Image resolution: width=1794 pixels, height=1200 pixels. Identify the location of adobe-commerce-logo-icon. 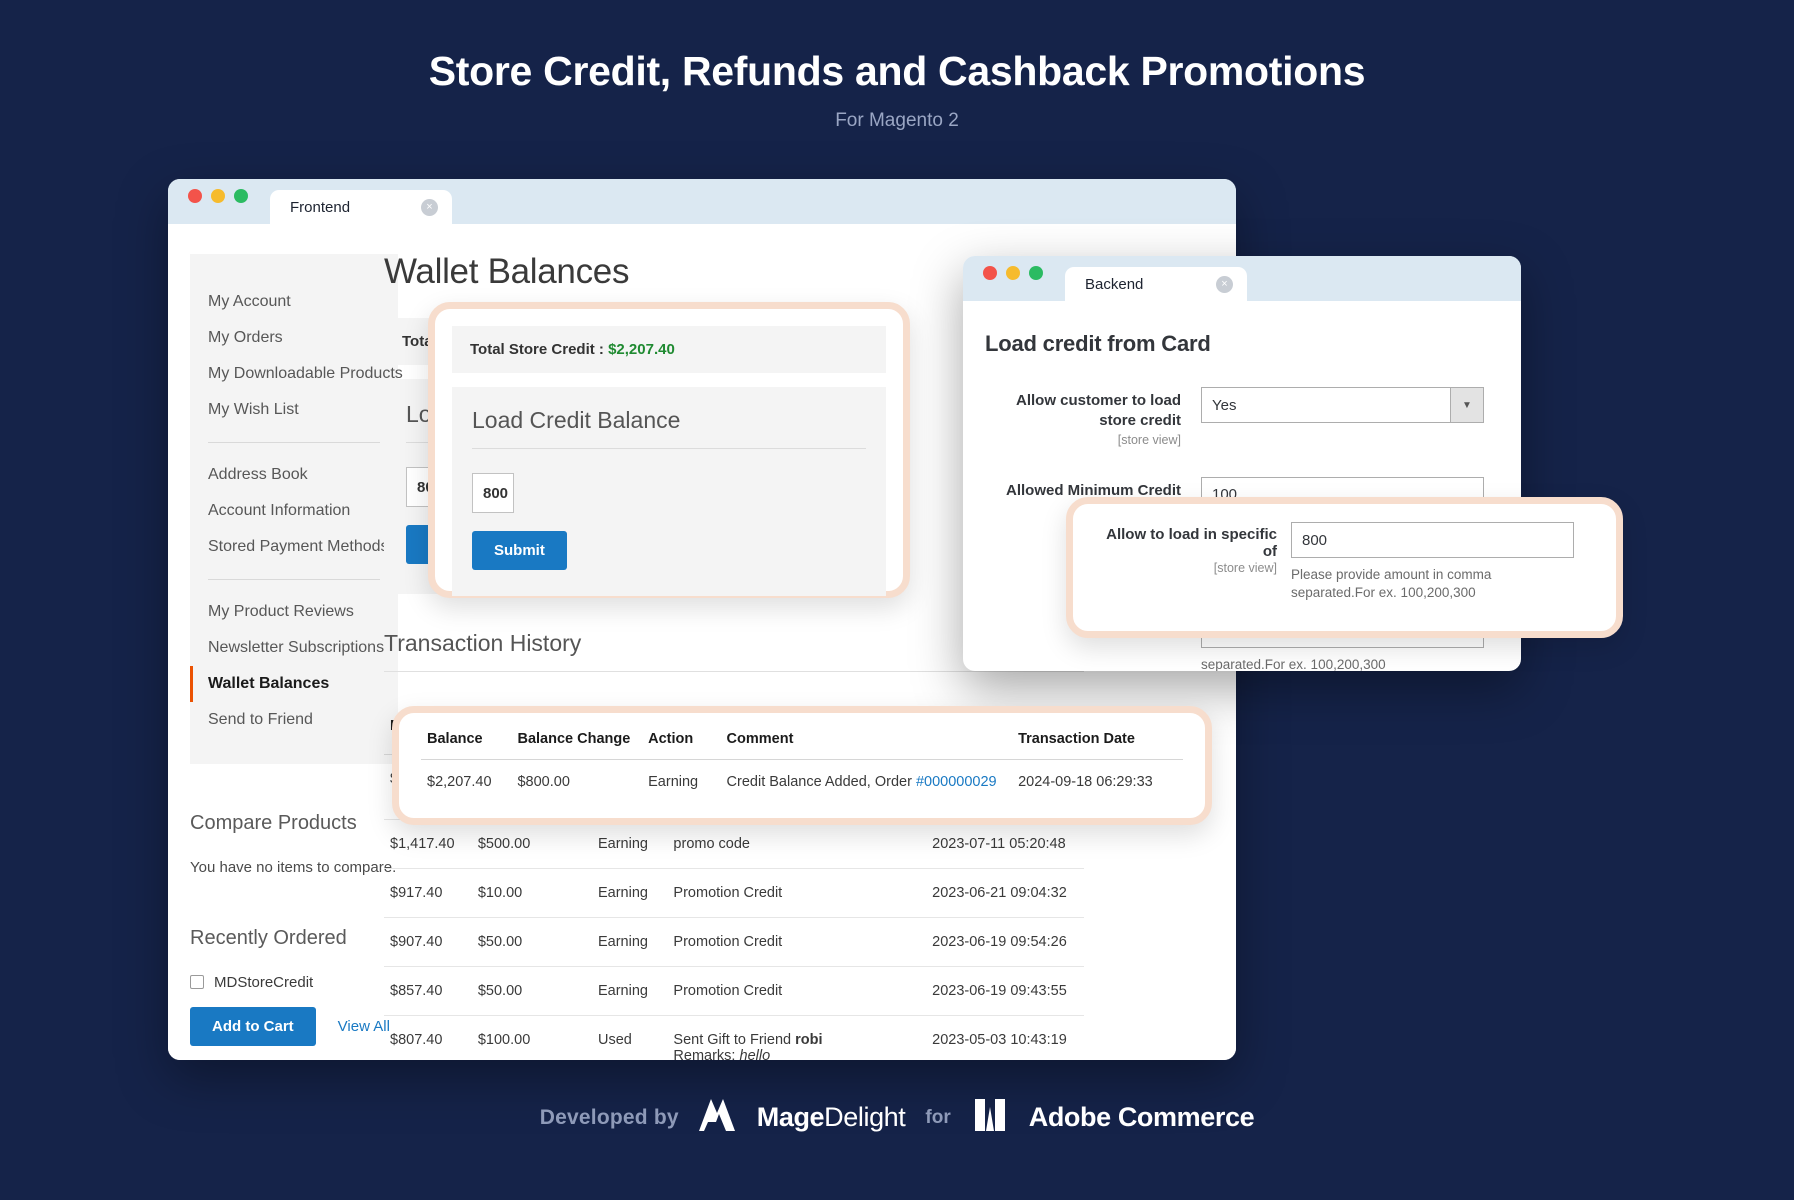
(990, 1117).